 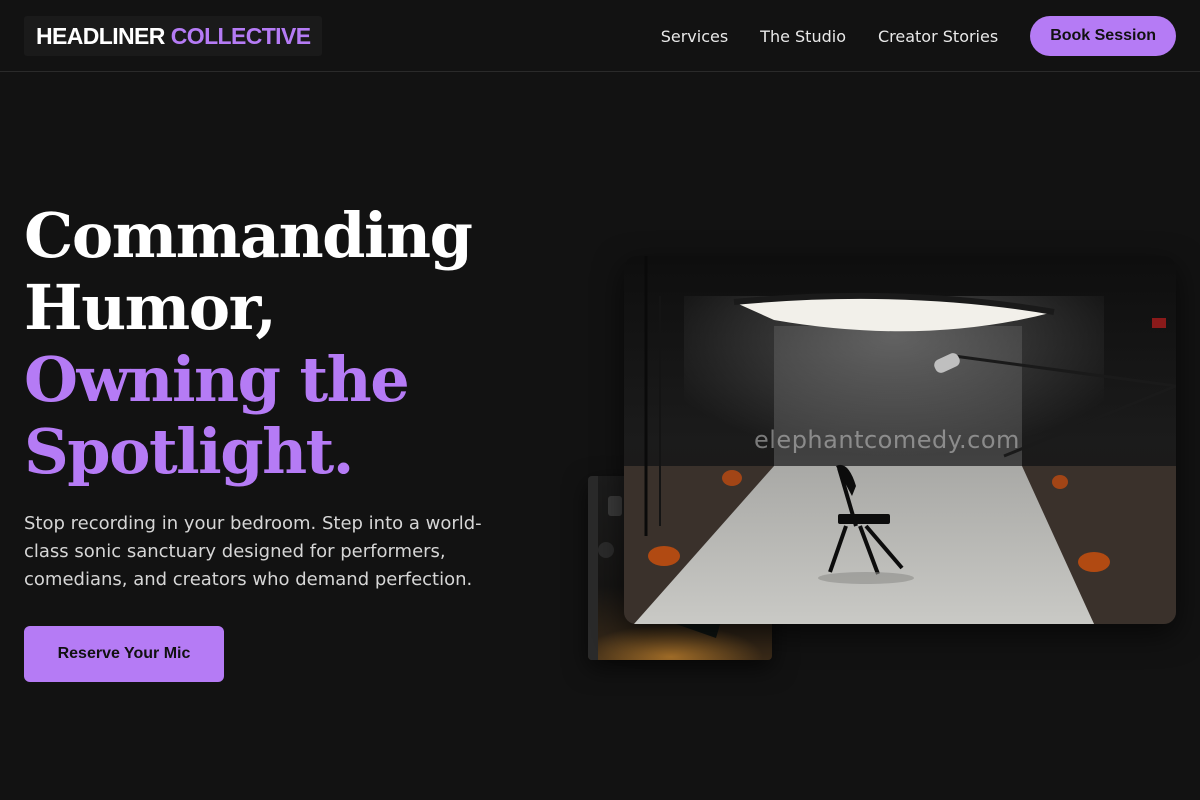 What do you see at coordinates (217, 379) in the screenshot?
I see `hero-title-line-3: Owning the` at bounding box center [217, 379].